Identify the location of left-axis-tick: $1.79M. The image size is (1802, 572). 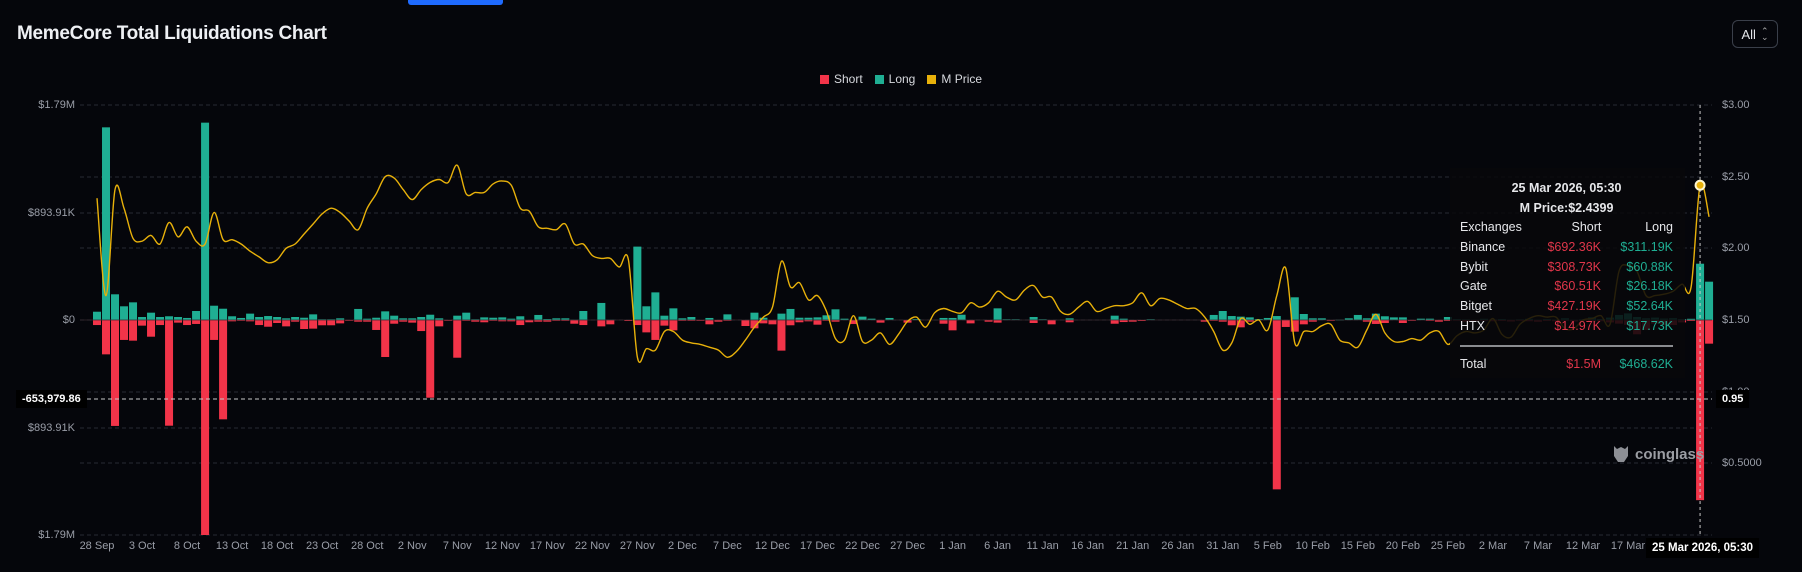
(56, 105).